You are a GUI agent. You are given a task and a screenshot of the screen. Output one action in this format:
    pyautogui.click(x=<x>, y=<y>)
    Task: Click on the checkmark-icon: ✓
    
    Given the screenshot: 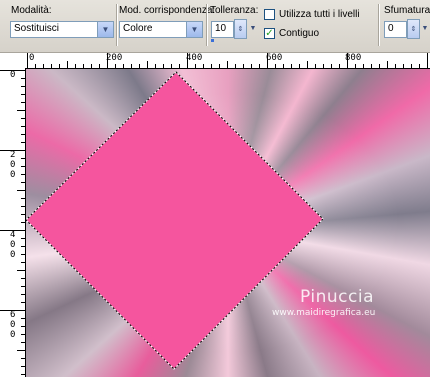 What is the action you would take?
    pyautogui.click(x=269, y=33)
    